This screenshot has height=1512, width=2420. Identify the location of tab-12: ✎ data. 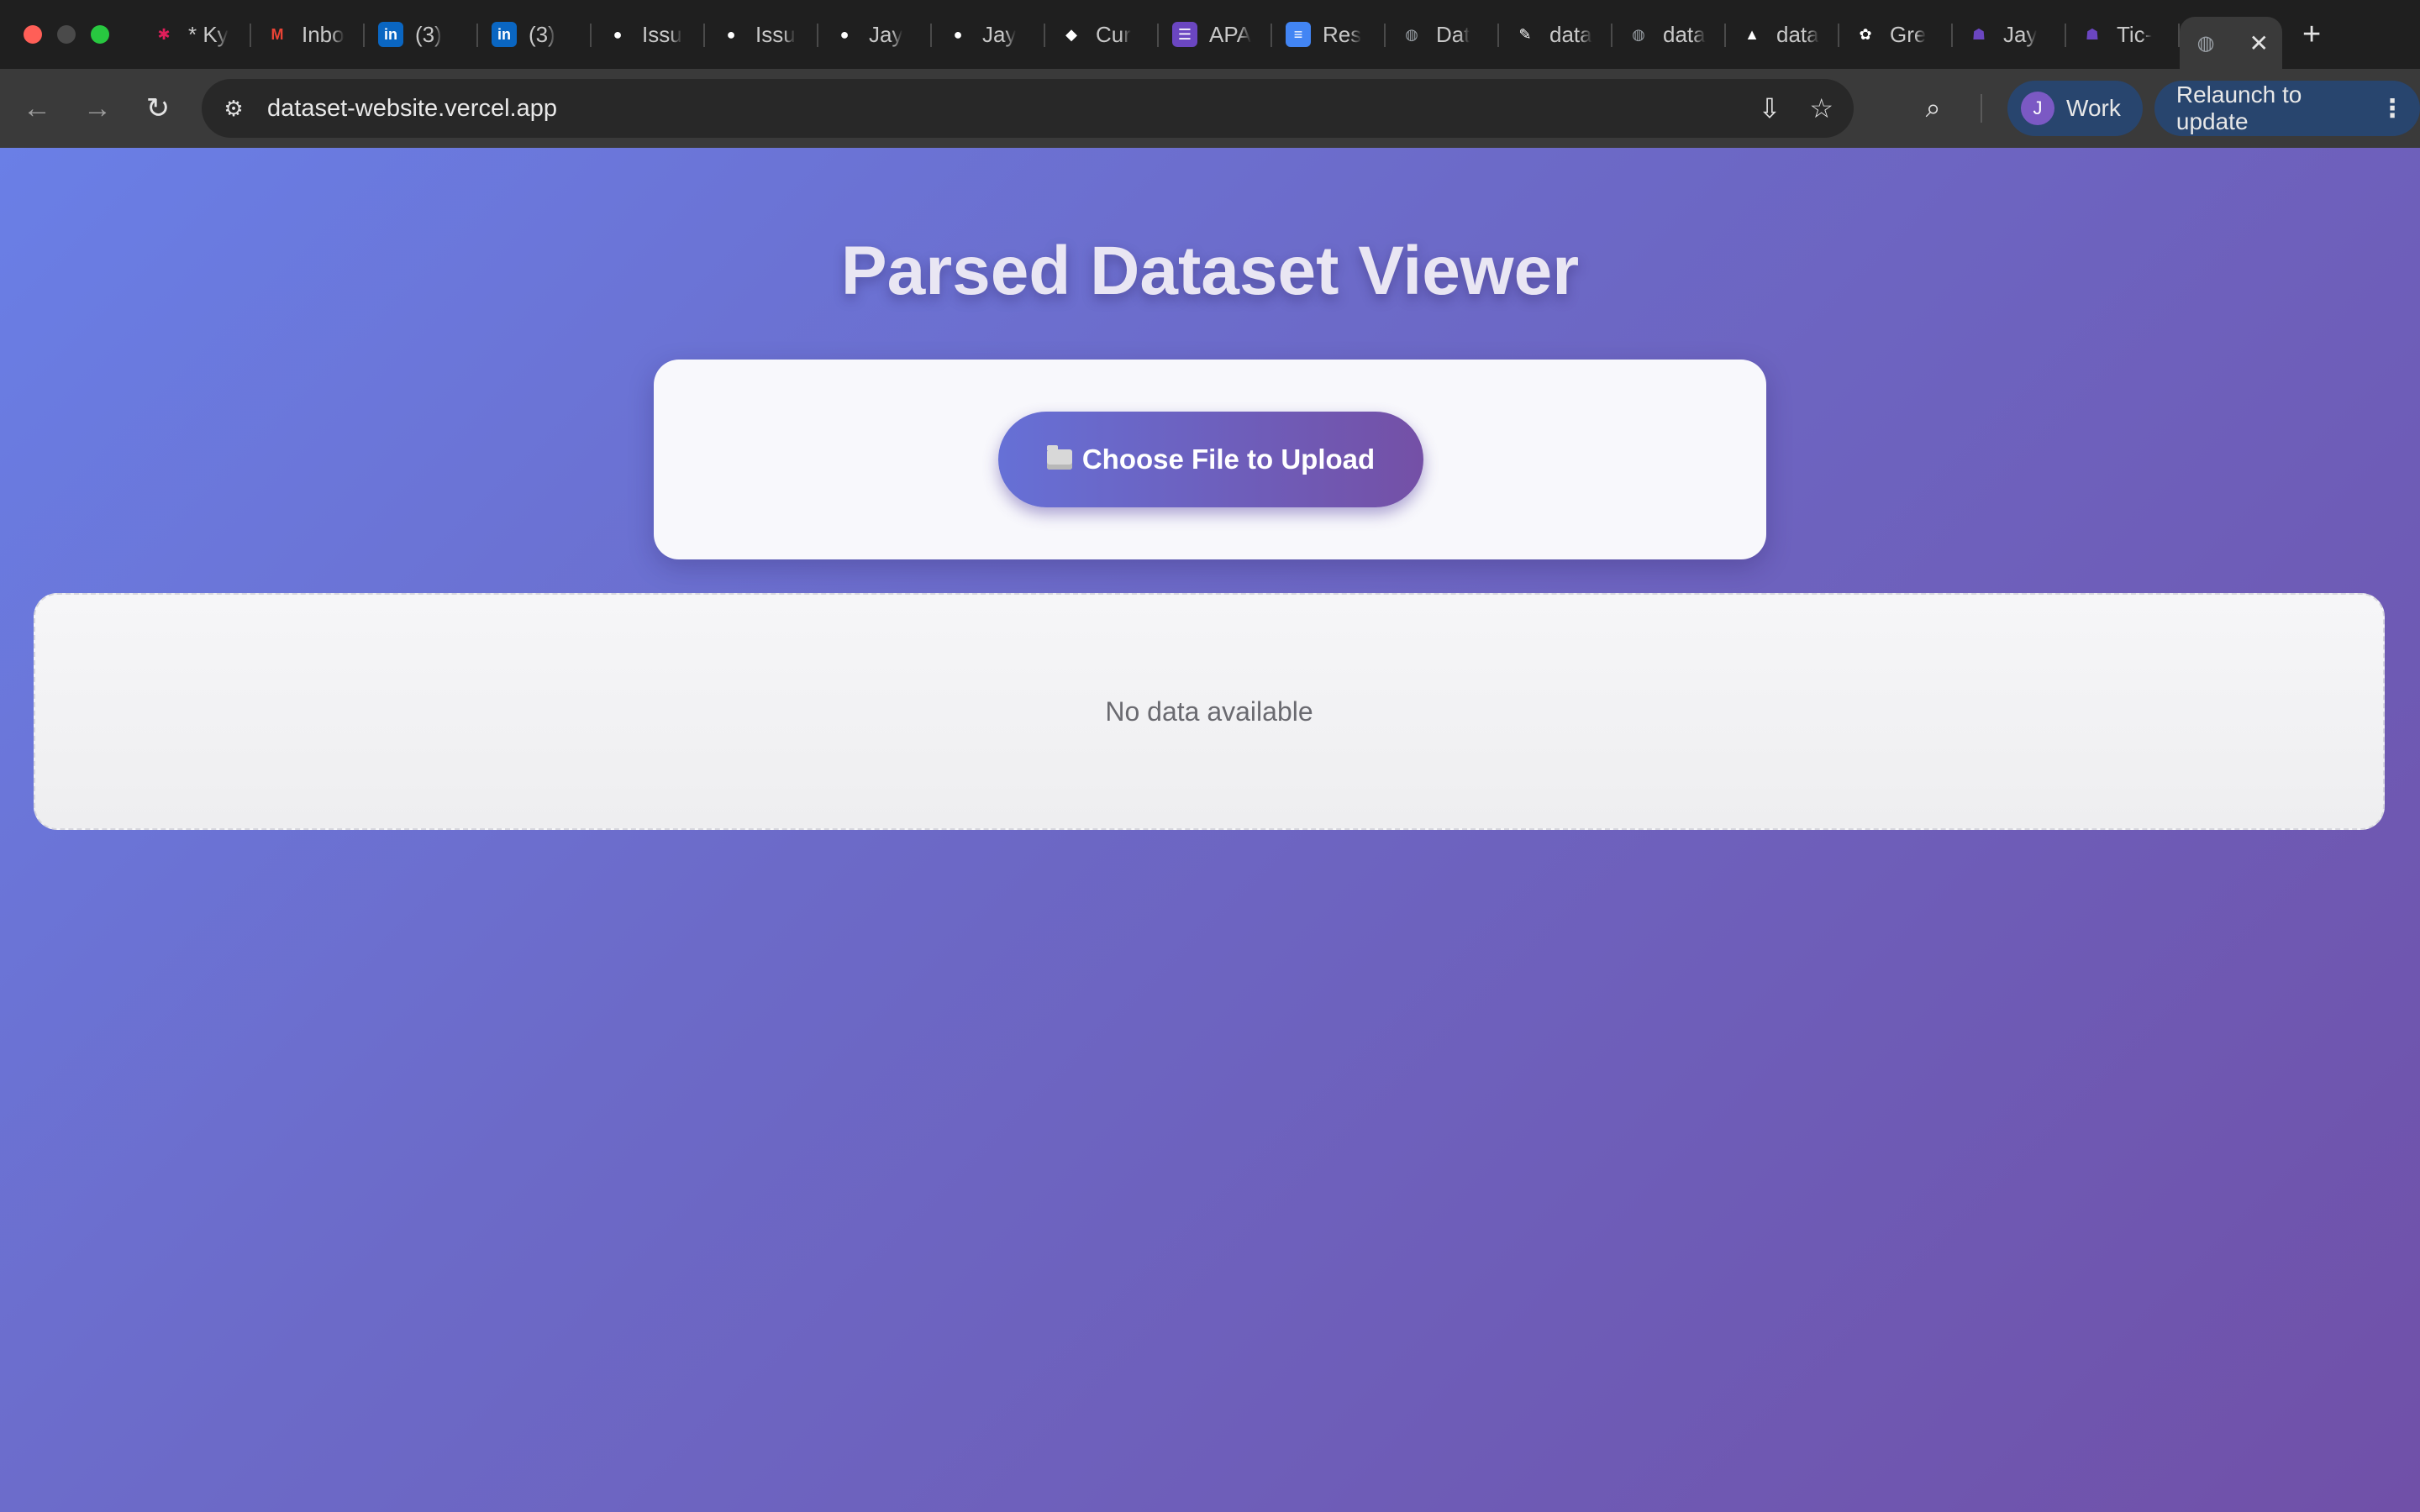
(1556, 34).